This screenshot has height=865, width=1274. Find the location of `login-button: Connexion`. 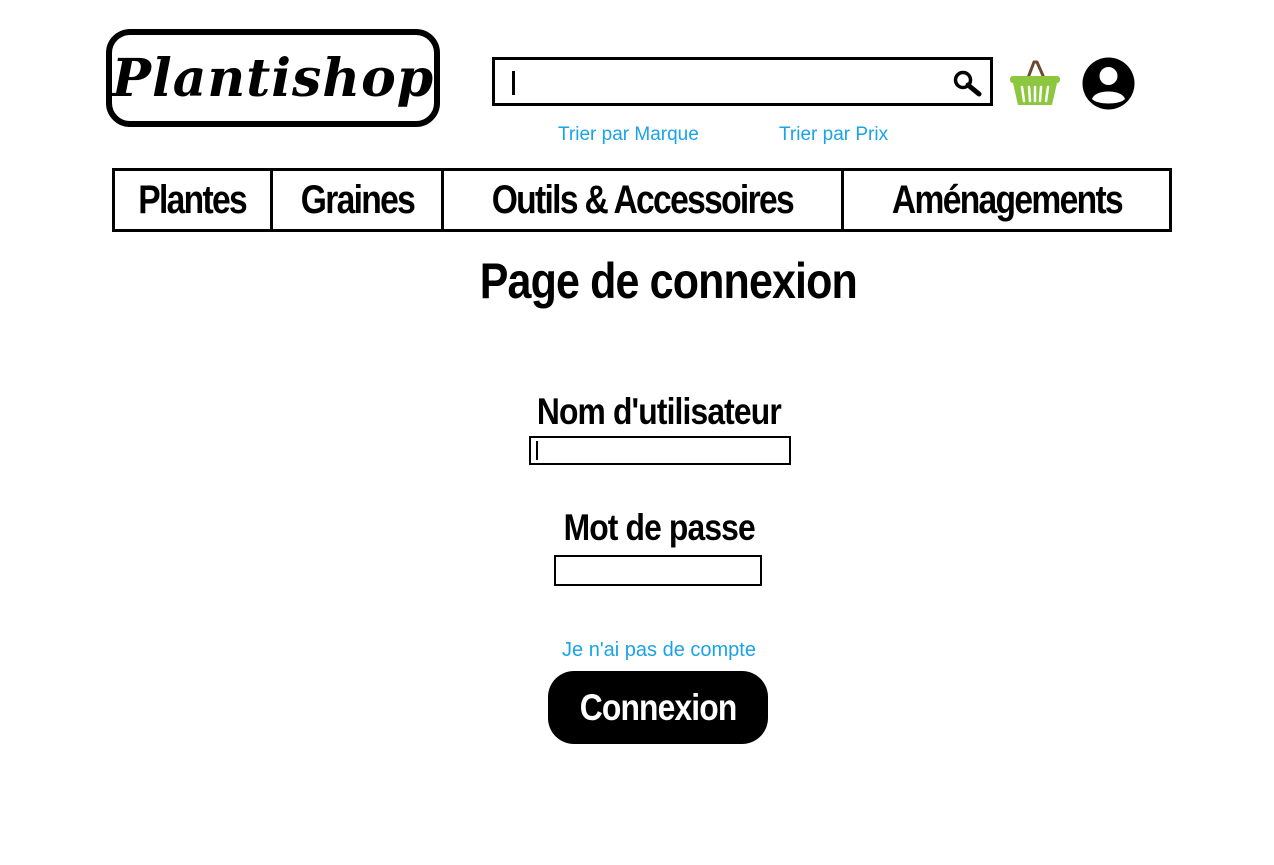

login-button: Connexion is located at coordinates (658, 707).